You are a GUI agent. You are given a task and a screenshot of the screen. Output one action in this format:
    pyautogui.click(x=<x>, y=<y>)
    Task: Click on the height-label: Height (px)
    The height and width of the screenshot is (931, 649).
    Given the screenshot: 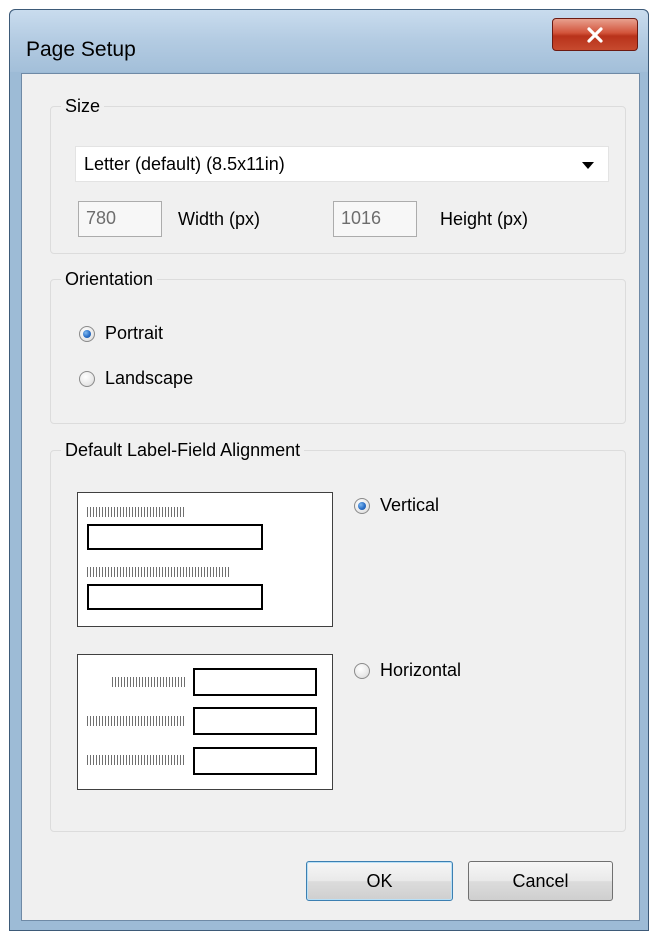 What is the action you would take?
    pyautogui.click(x=484, y=219)
    